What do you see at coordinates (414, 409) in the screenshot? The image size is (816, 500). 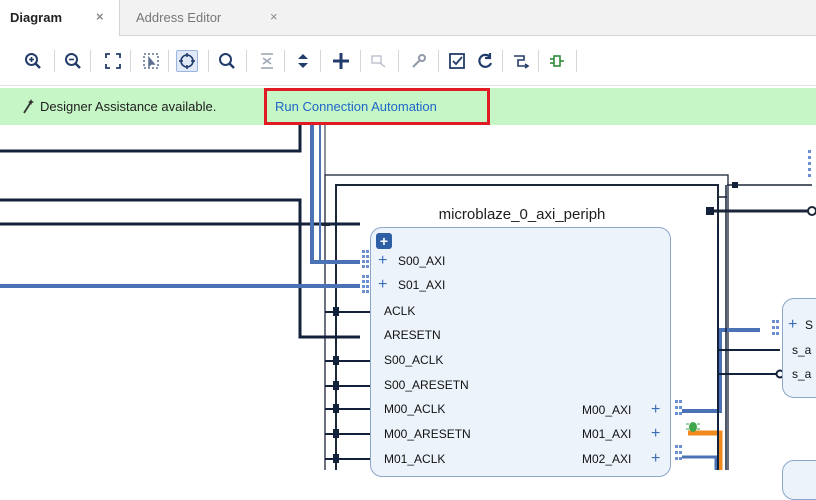 I see `port-m00-aclk: M00_ACLK` at bounding box center [414, 409].